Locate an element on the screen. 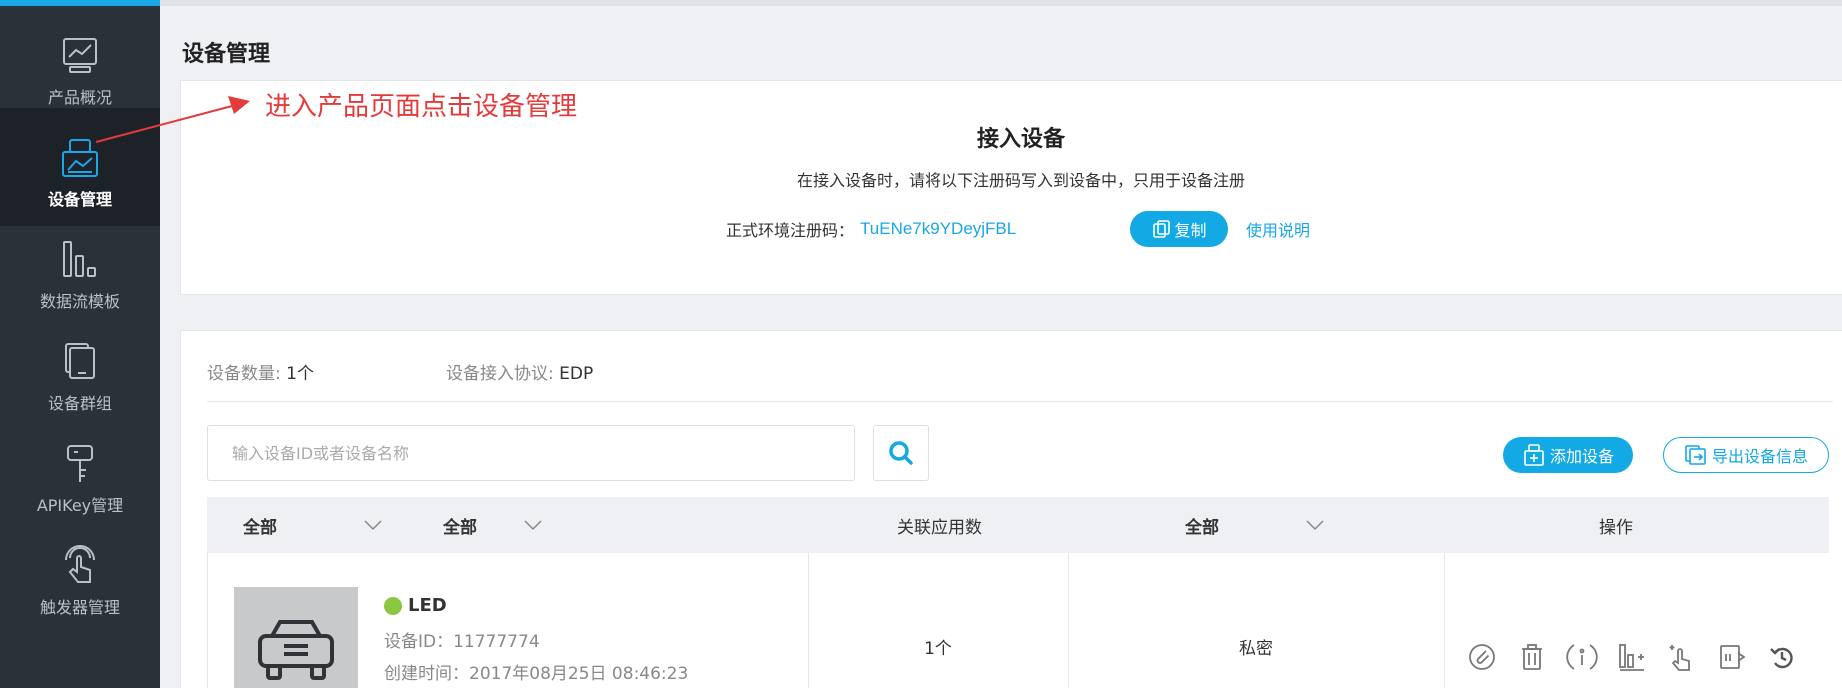  device-created-time: 创建时间：2017年08月25日 08:46:23 is located at coordinates (536, 674).